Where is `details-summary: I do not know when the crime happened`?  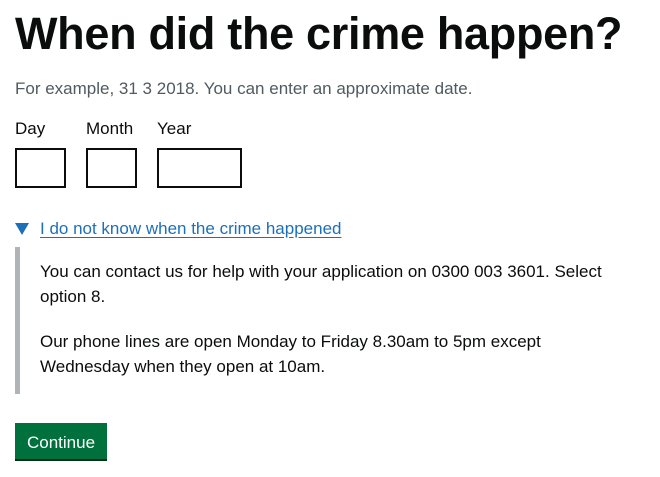
details-summary: I do not know when the crime happened is located at coordinates (330, 229).